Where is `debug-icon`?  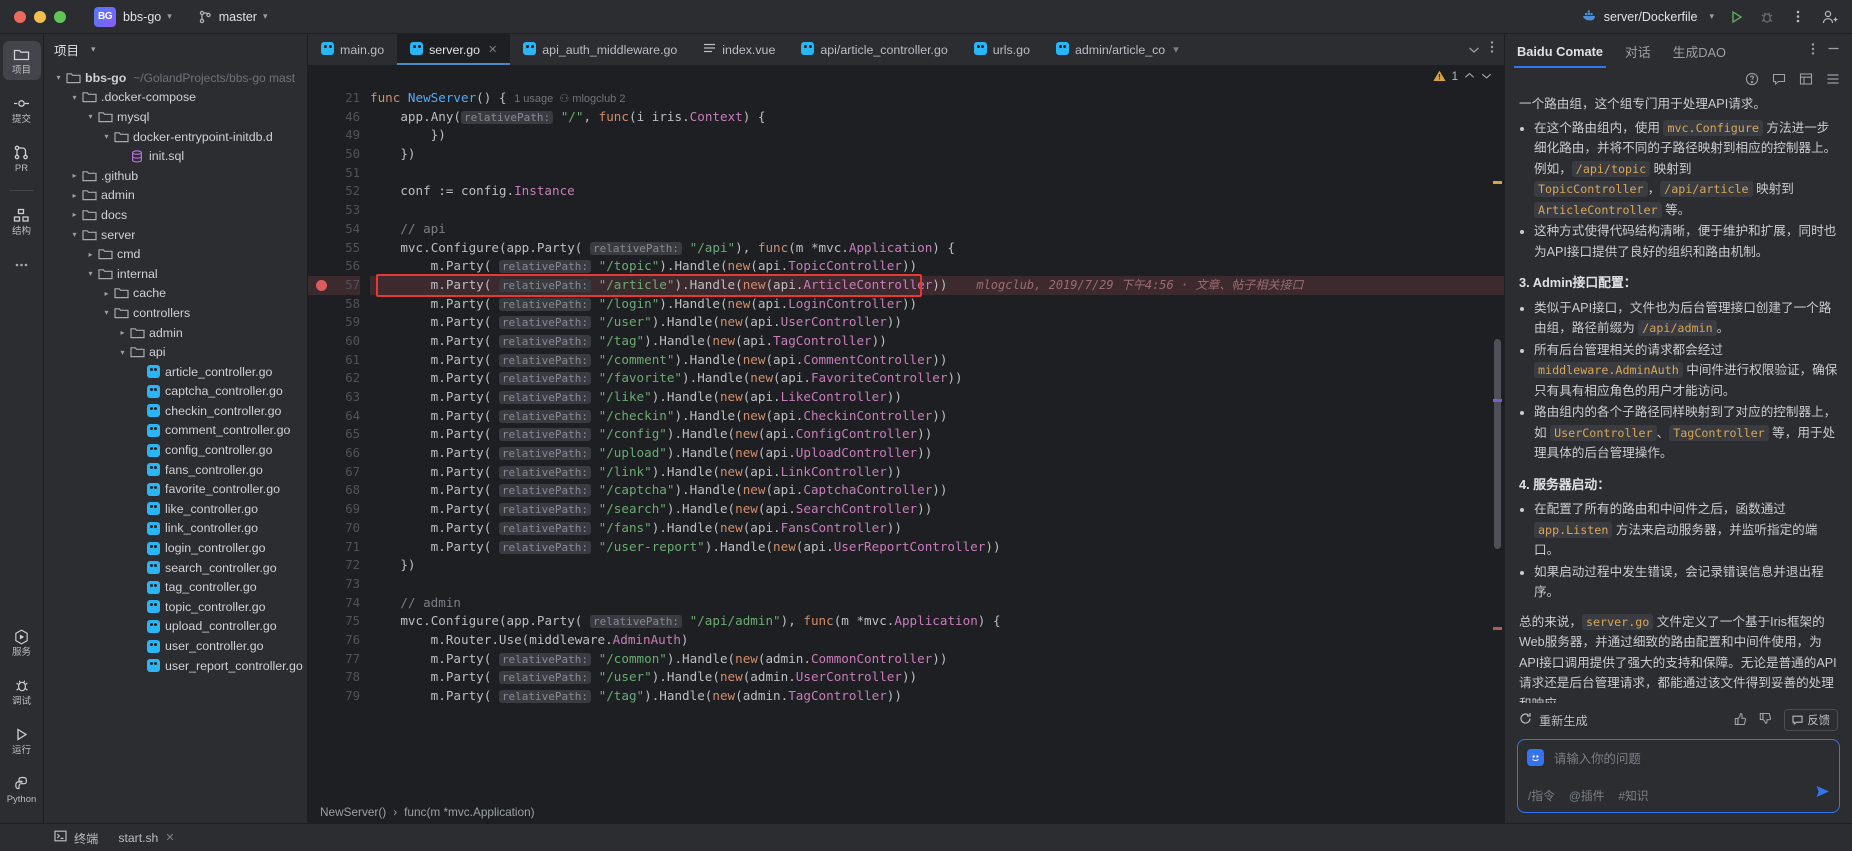 debug-icon is located at coordinates (1767, 17).